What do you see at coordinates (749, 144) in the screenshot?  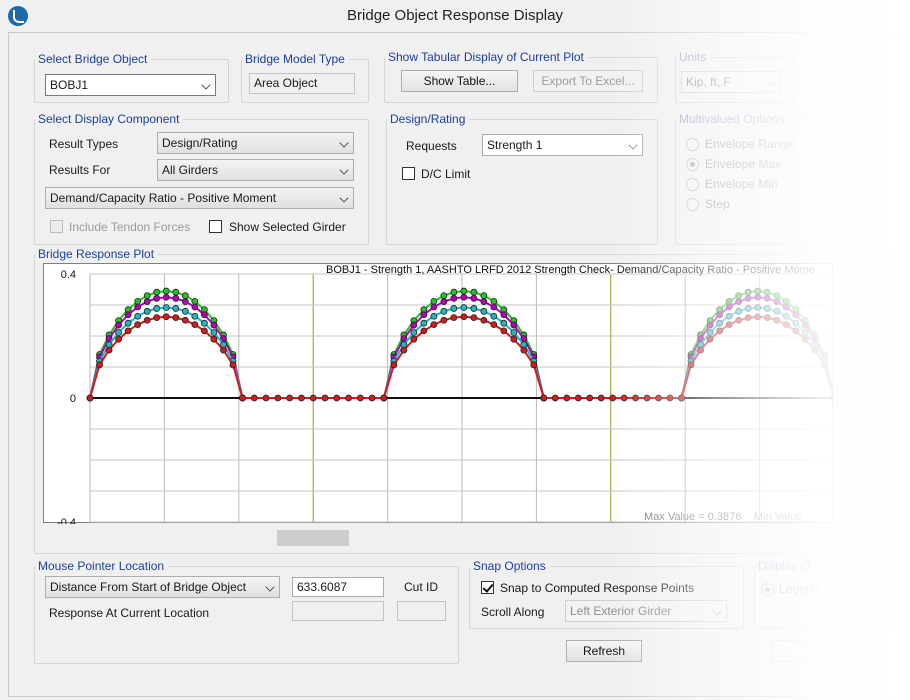 I see `envelope-range-label: Envelope Range` at bounding box center [749, 144].